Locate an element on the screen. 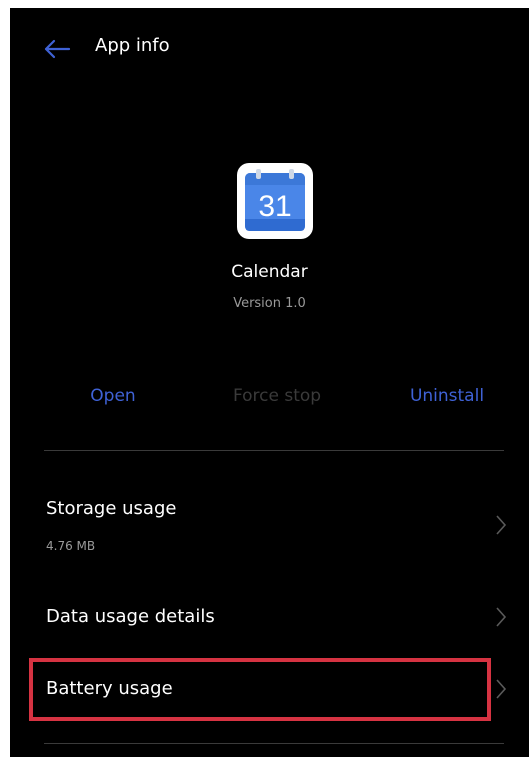  storage-usage-value: 4.76 MB is located at coordinates (71, 546).